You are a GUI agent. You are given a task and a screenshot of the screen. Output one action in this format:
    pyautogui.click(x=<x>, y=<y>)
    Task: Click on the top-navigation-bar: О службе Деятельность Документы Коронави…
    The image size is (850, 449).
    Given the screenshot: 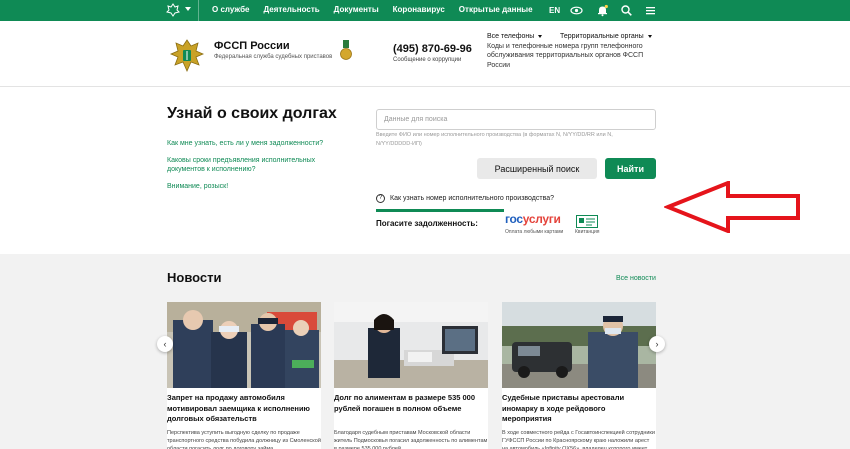 What is the action you would take?
    pyautogui.click(x=425, y=10)
    